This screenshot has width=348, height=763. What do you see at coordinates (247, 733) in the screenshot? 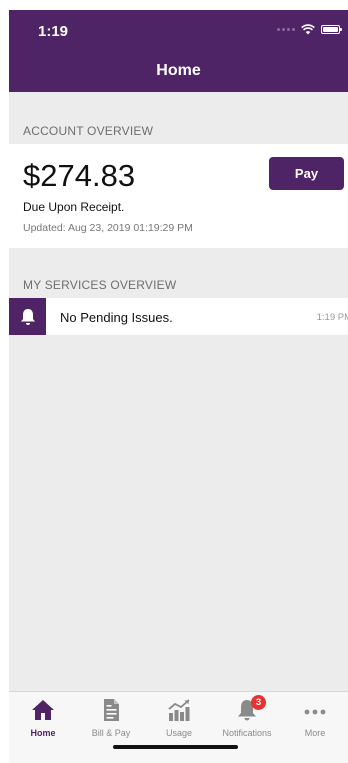
I see `tab-label: Notifications` at bounding box center [247, 733].